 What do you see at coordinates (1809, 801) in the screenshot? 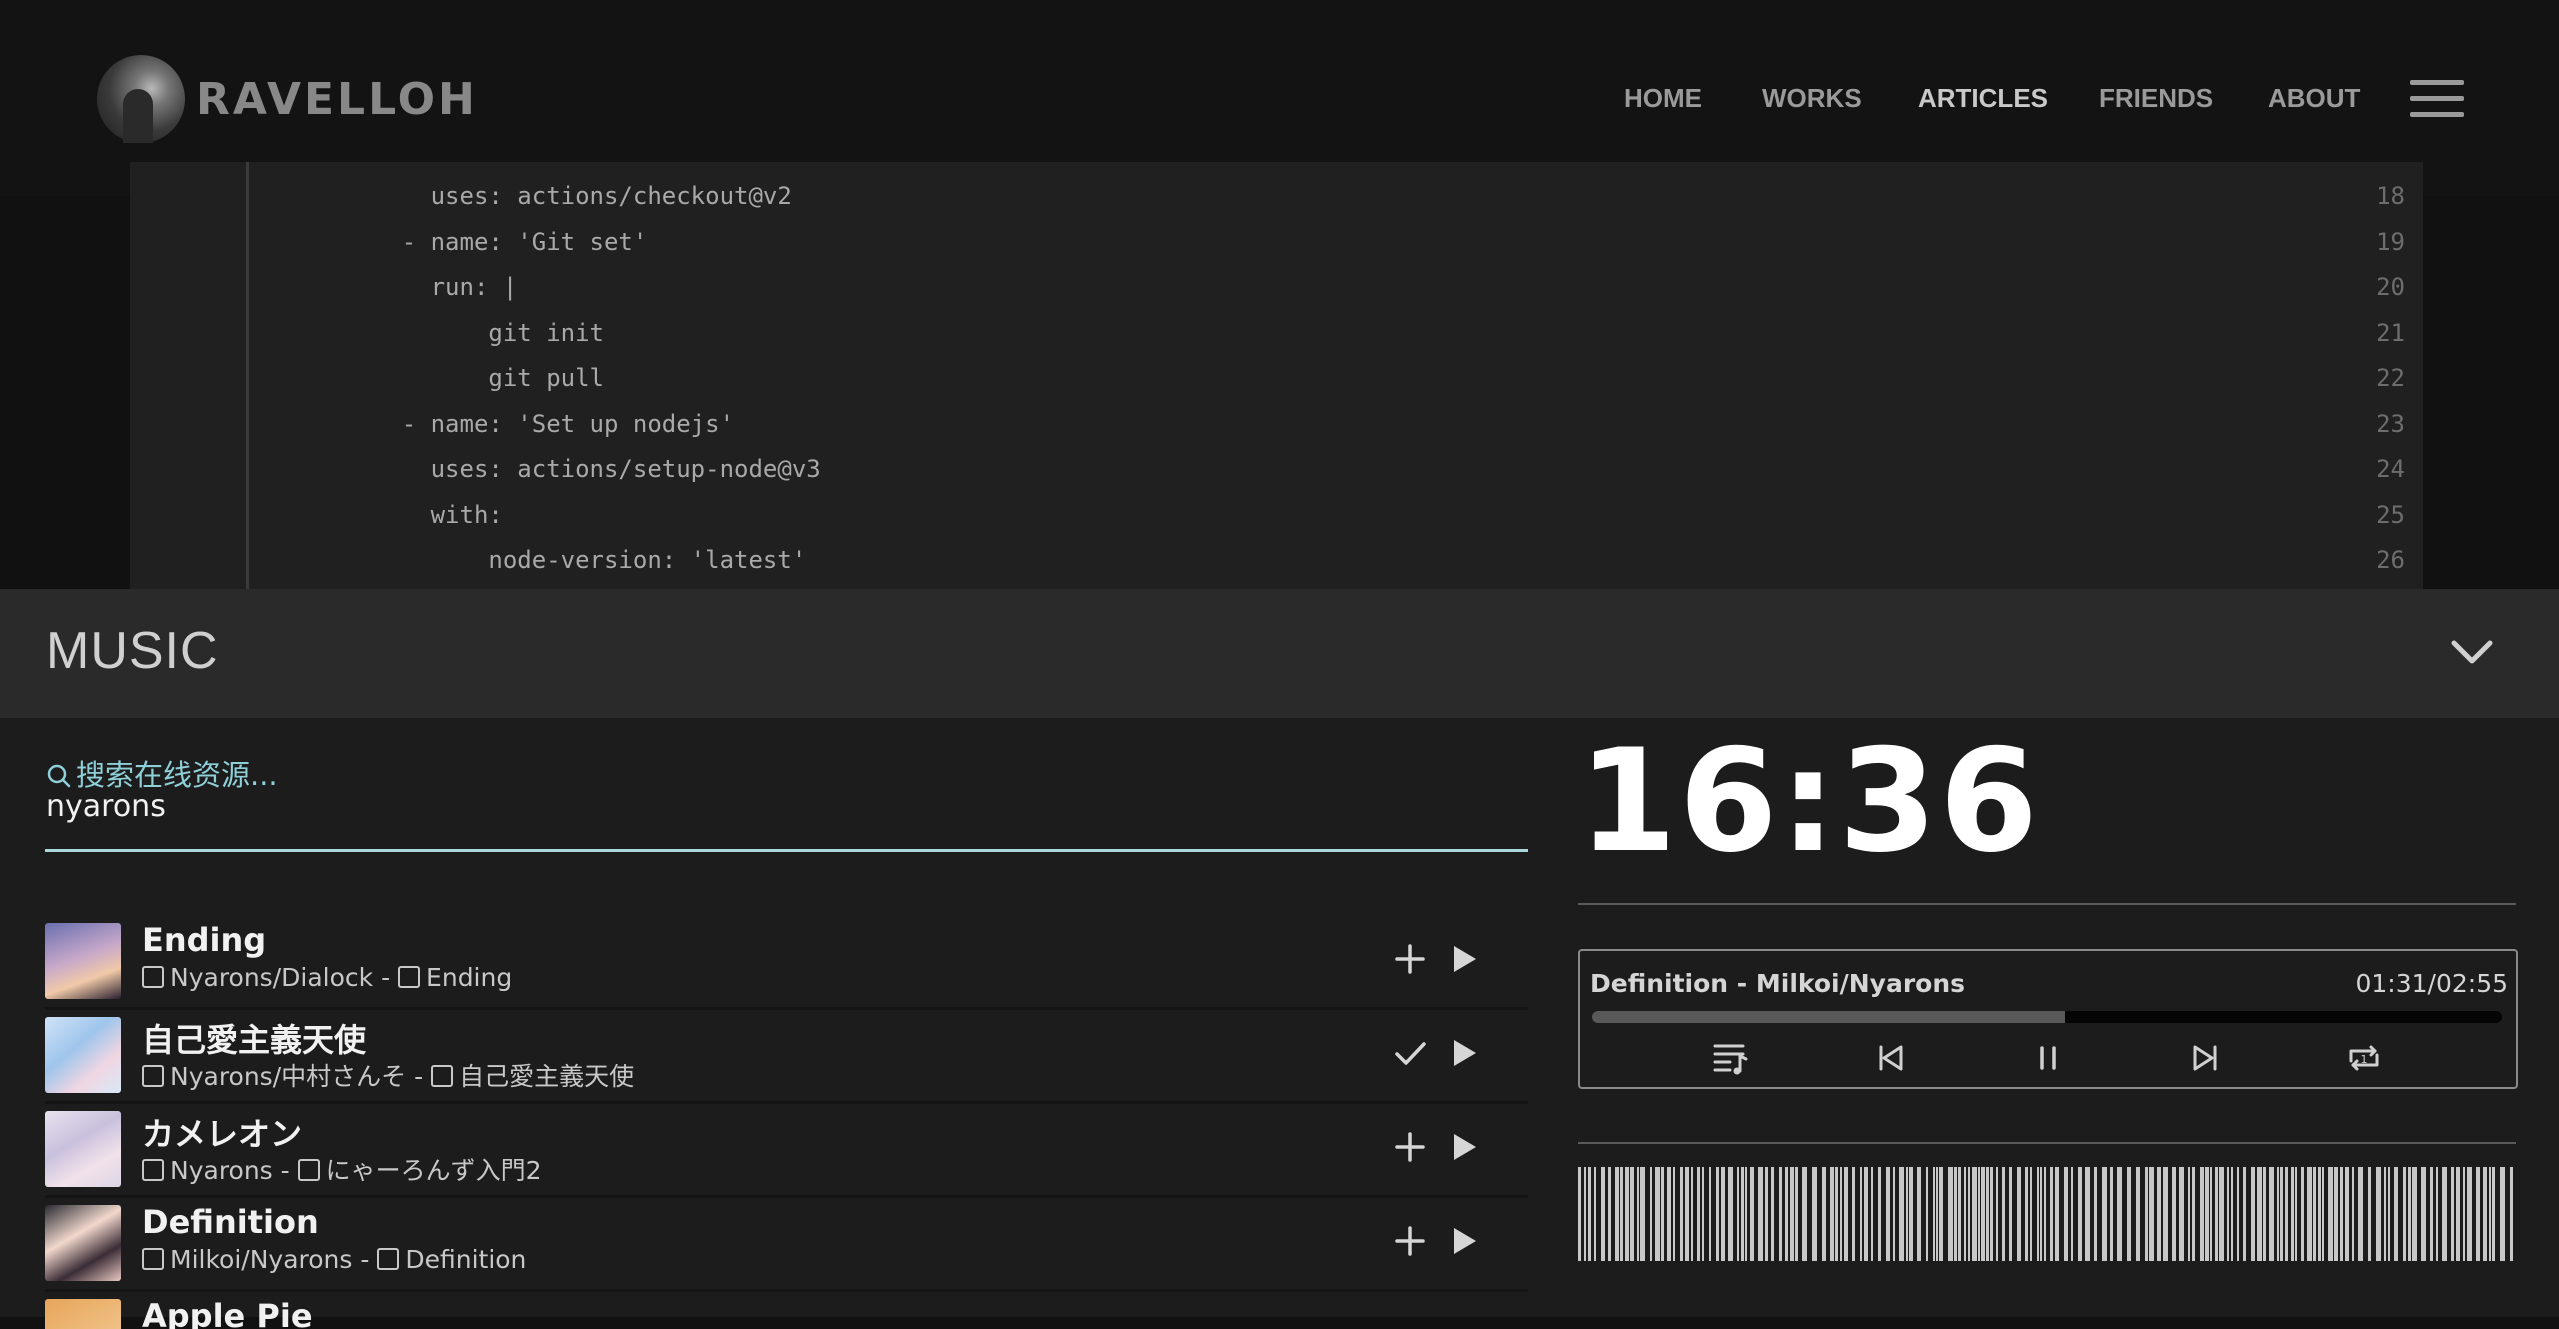
I see `clock: 16:36` at bounding box center [1809, 801].